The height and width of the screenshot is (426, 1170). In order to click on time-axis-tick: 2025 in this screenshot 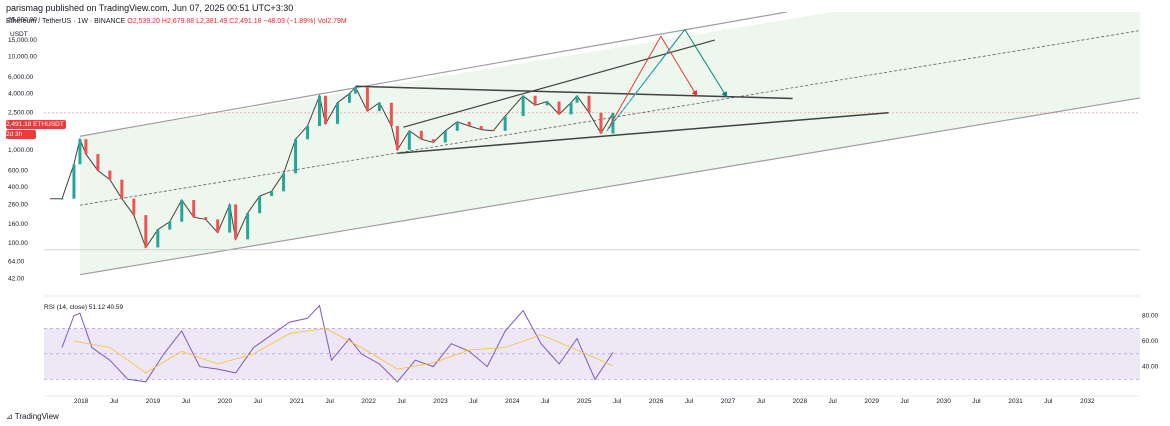, I will do `click(584, 401)`.